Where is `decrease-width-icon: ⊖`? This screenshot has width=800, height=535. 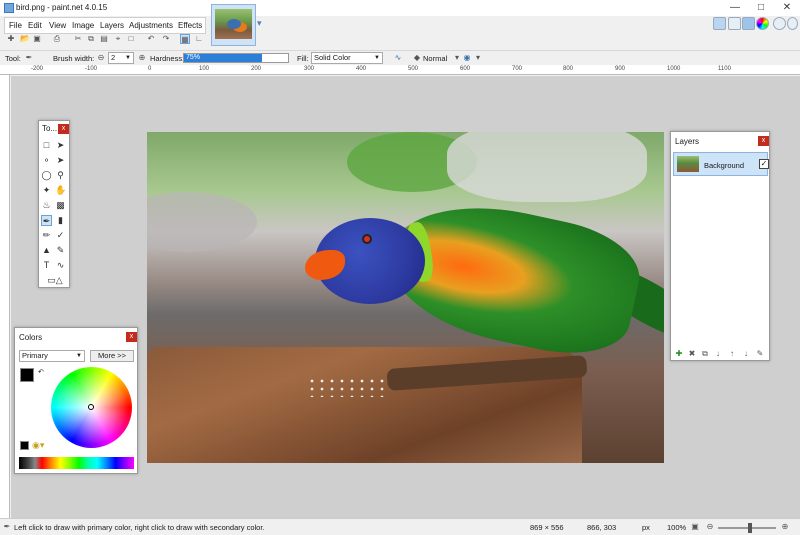
decrease-width-icon: ⊖ is located at coordinates (101, 58).